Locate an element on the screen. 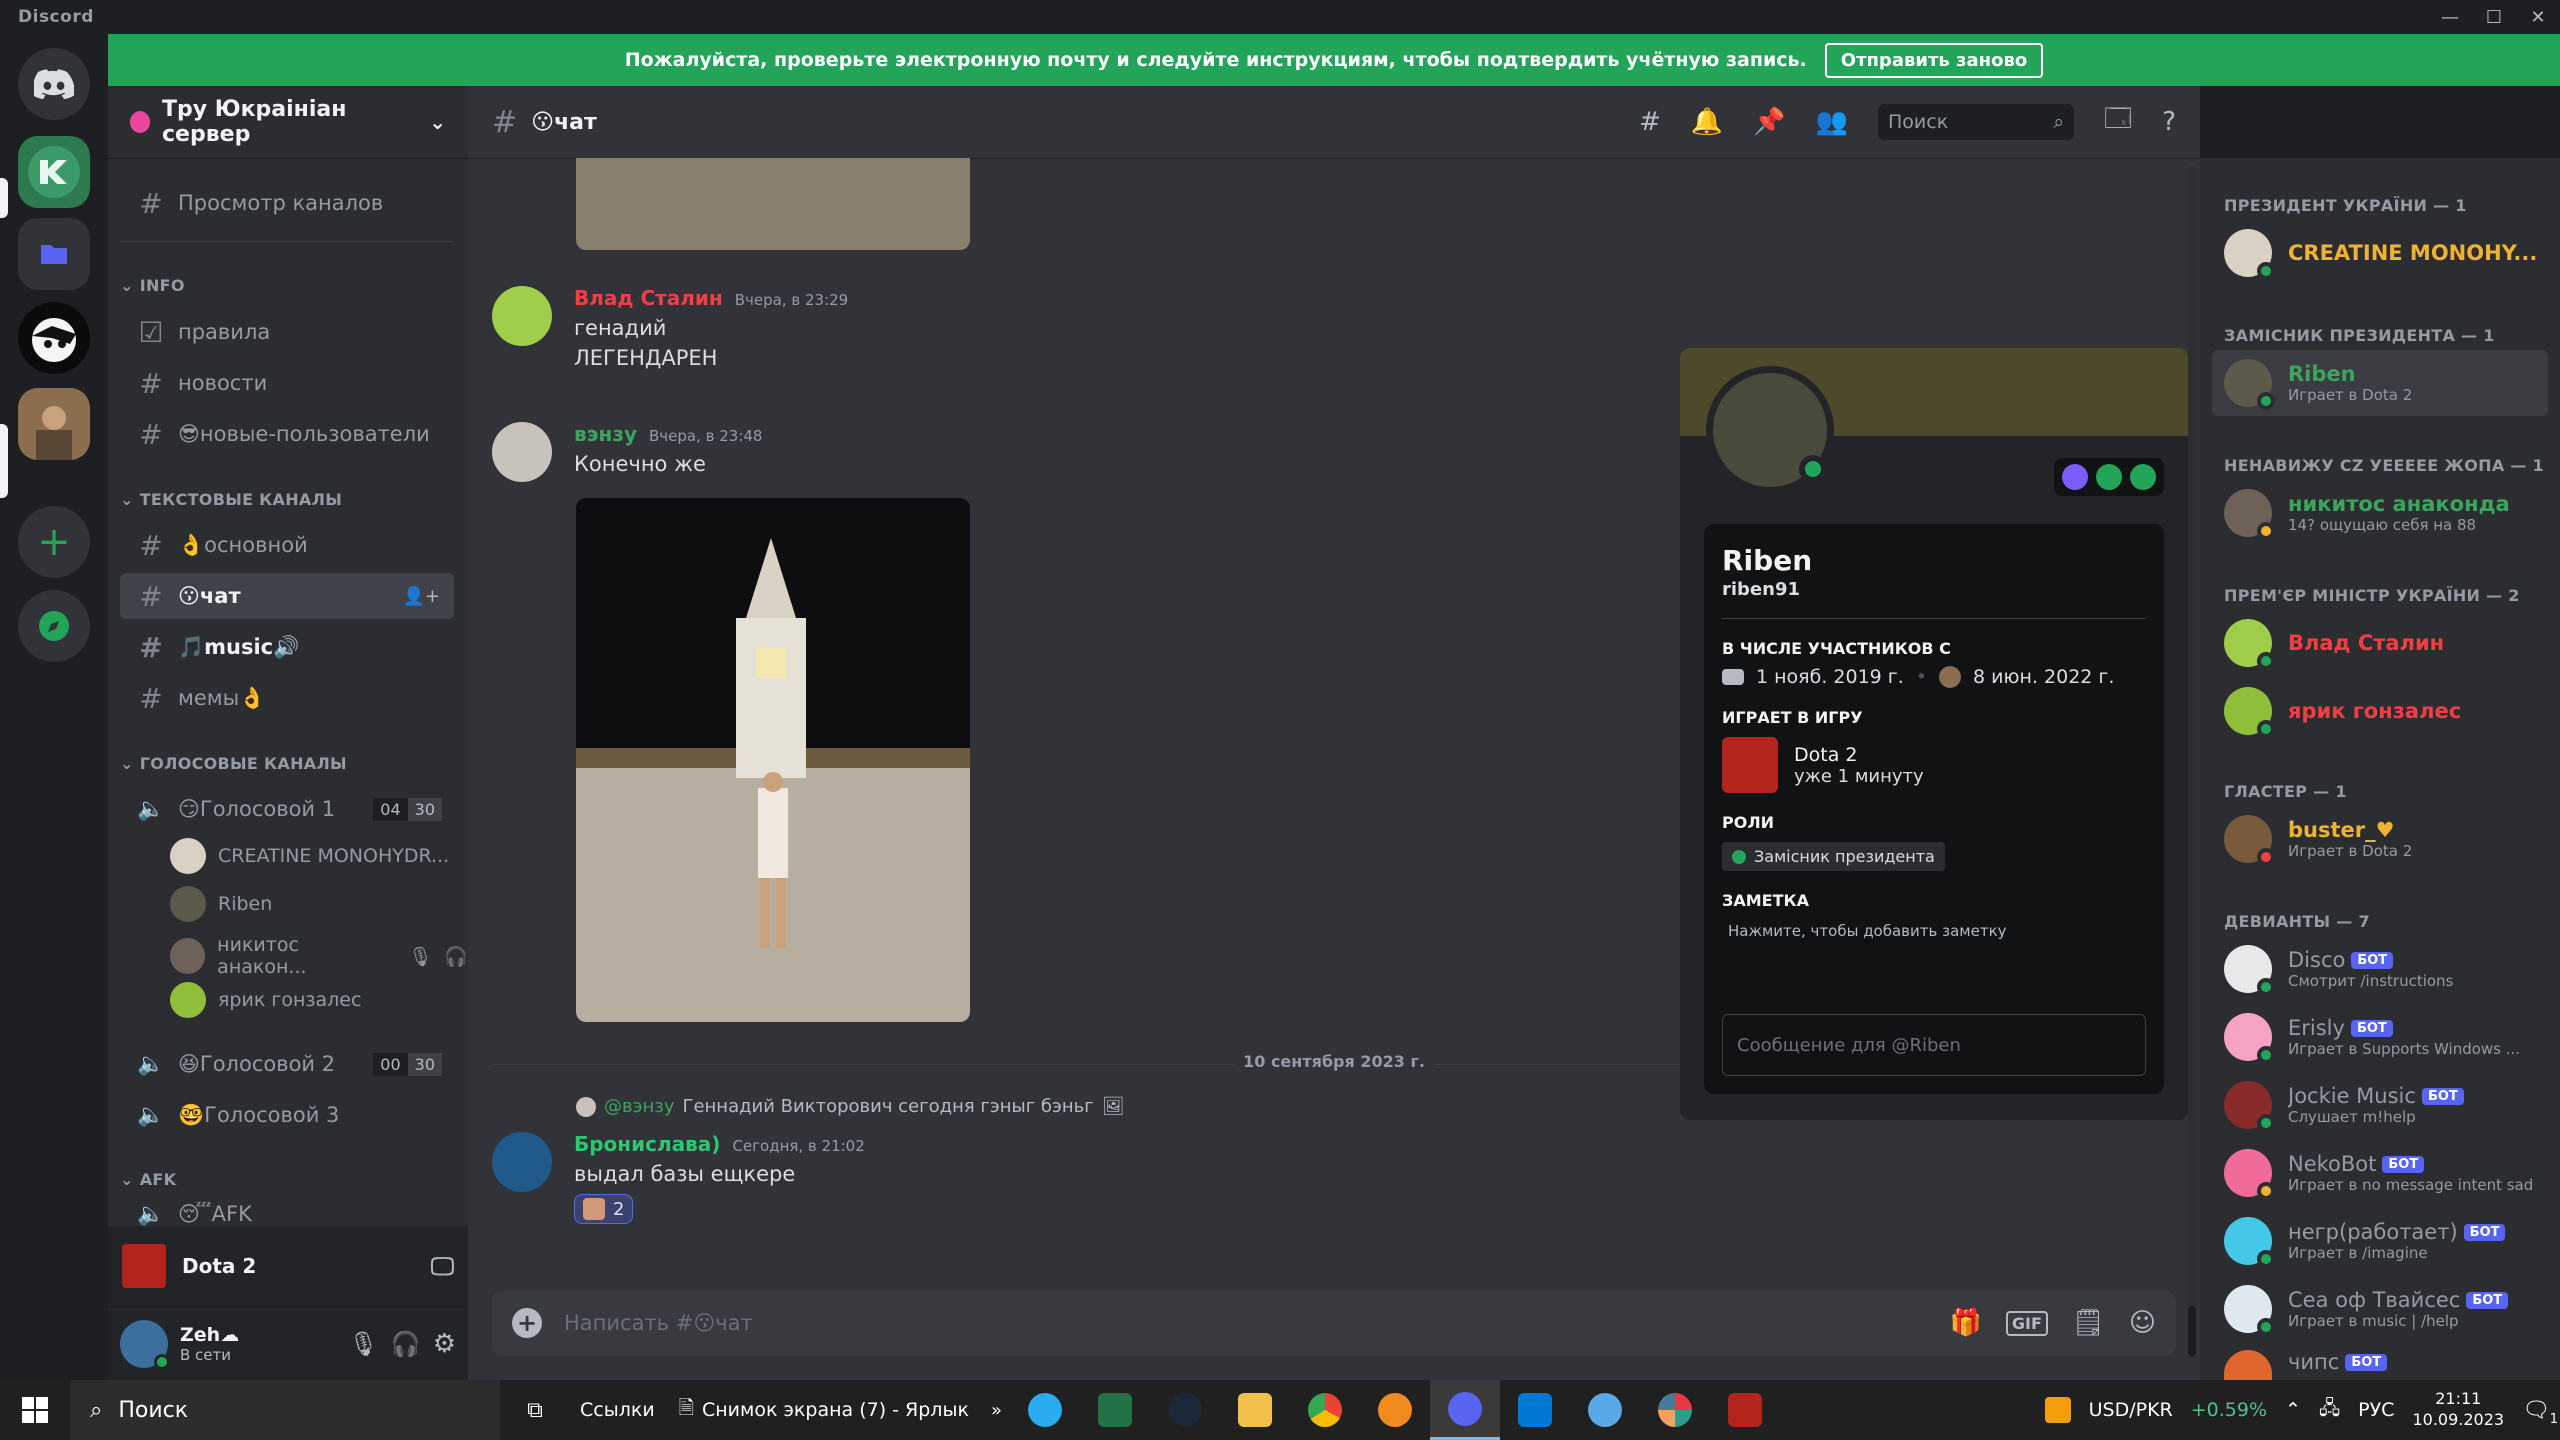  task-view-icon: ⧉ is located at coordinates (535, 1410).